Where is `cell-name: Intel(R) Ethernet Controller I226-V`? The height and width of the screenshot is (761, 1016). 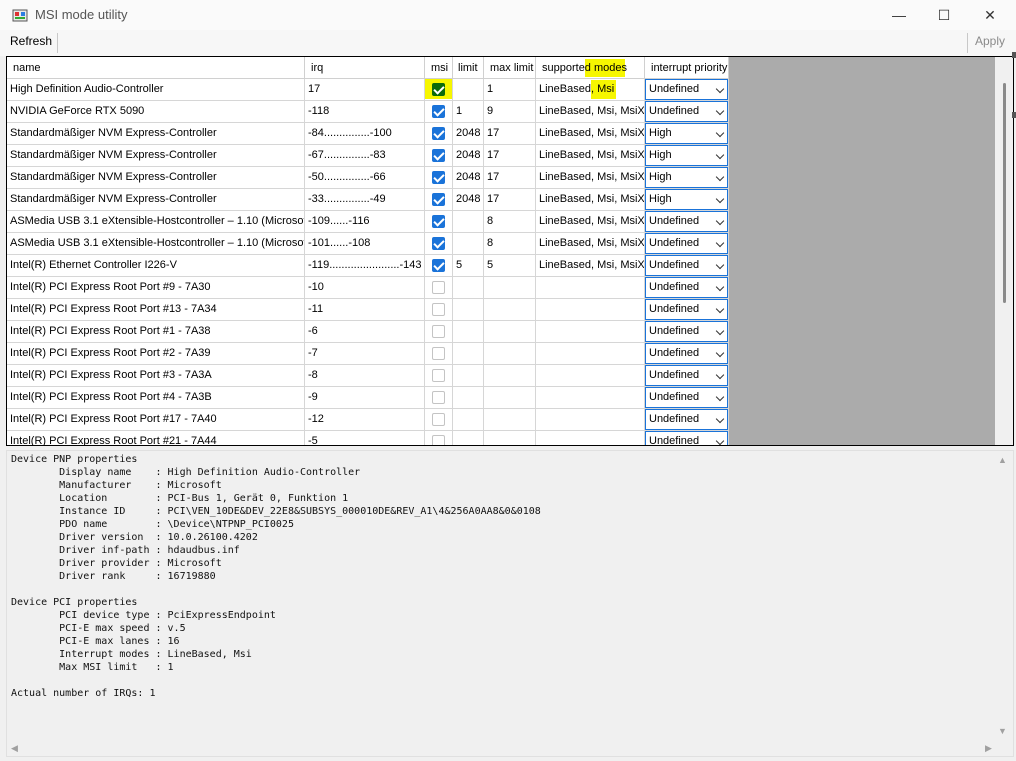 cell-name: Intel(R) Ethernet Controller I226-V is located at coordinates (156, 265).